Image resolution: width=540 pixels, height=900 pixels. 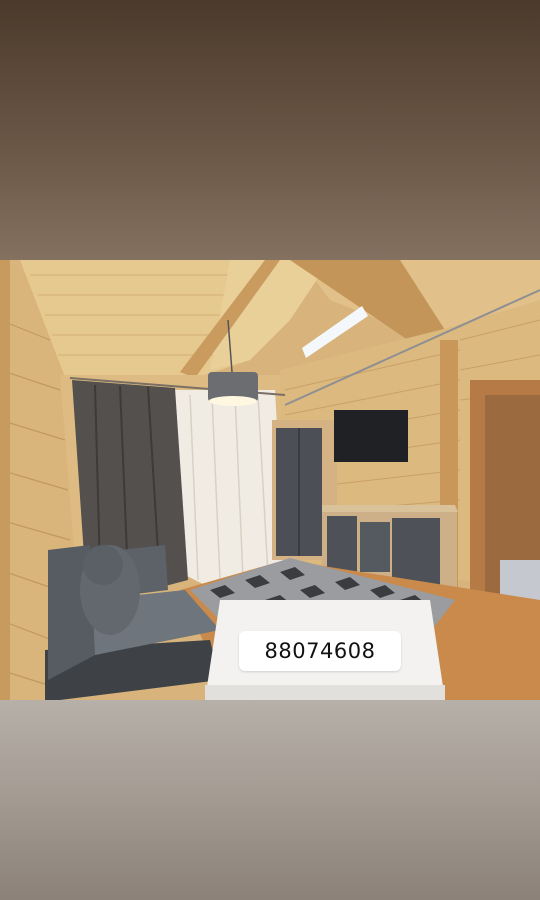 I want to click on skylight, so click(x=335, y=332).